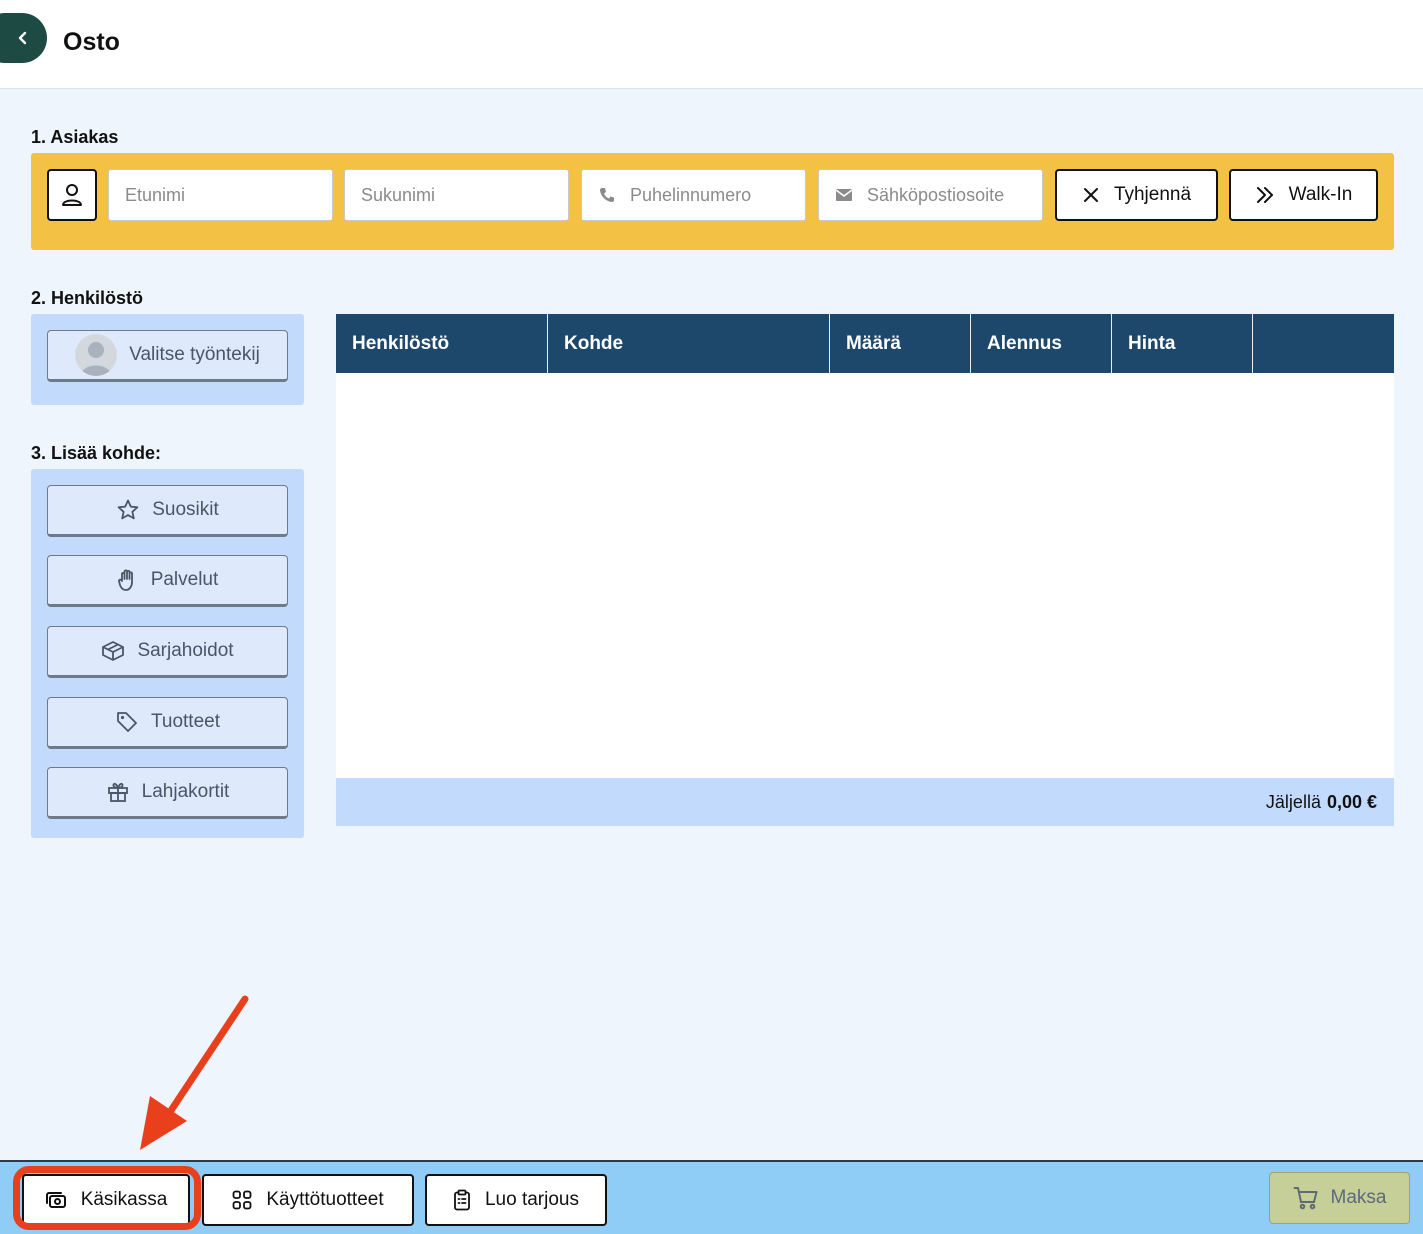  What do you see at coordinates (1041, 343) in the screenshot?
I see `column-header-discount: Alennus` at bounding box center [1041, 343].